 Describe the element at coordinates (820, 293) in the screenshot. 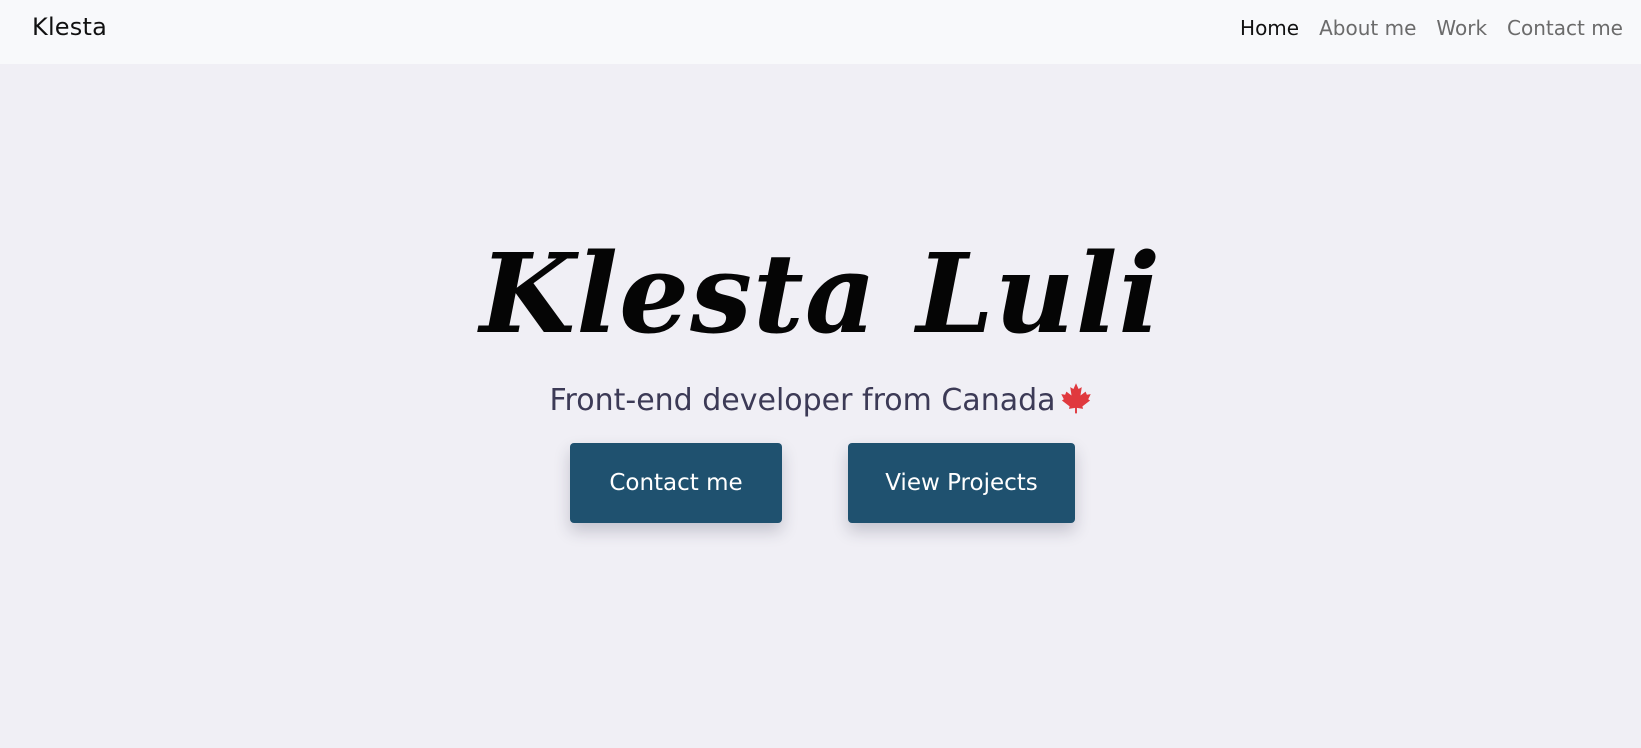

I see `hero-title: Klesta Luli` at that location.